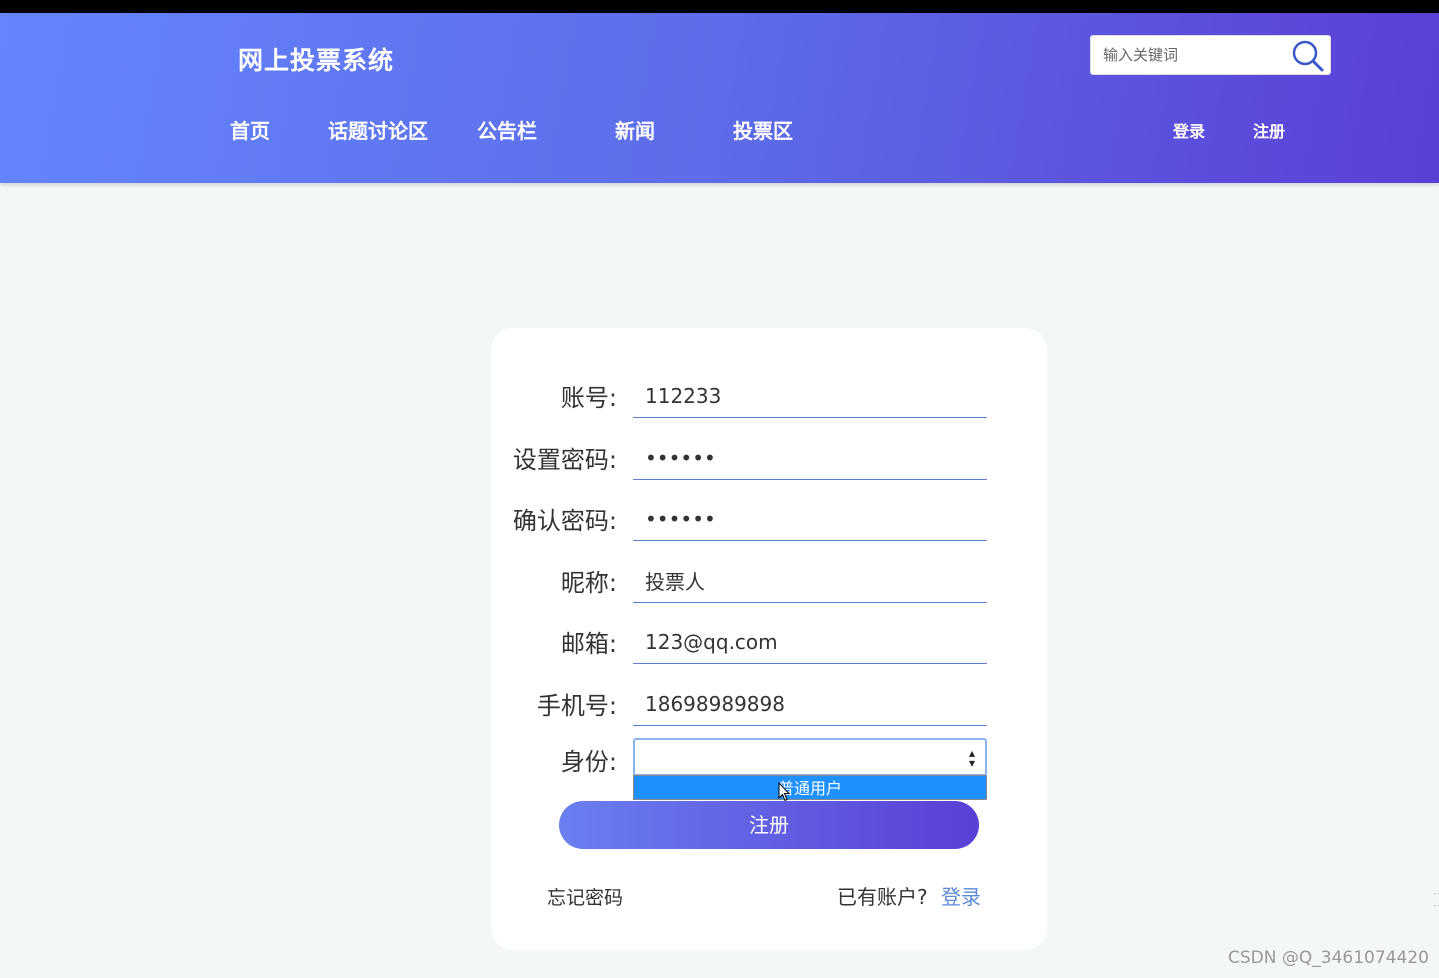  I want to click on email-row: 邮箱:, so click(769, 637).